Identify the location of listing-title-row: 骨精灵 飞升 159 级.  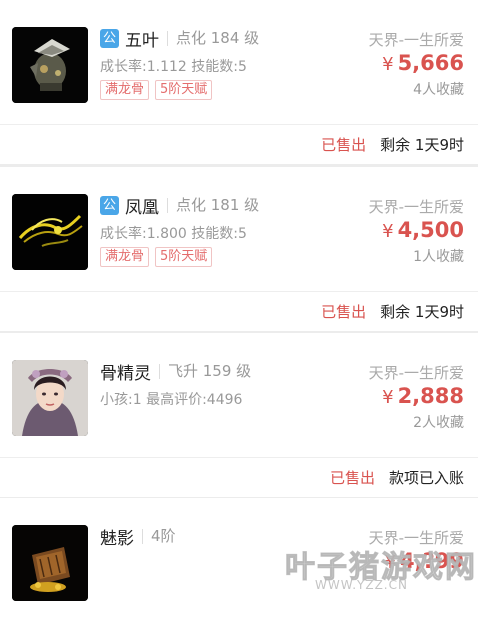
(175, 371).